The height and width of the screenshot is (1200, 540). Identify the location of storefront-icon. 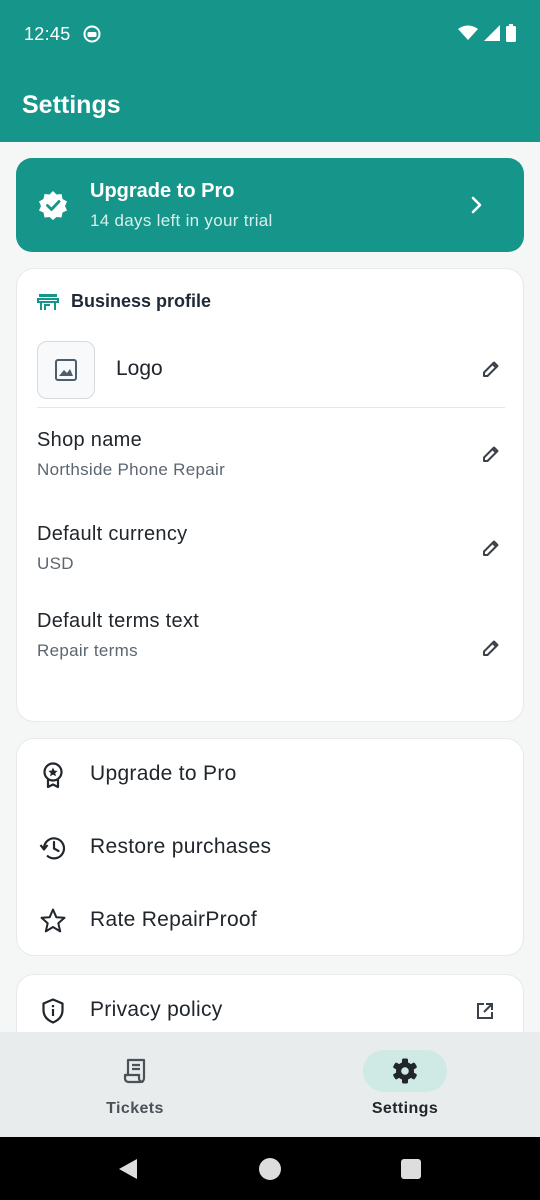
(48, 301).